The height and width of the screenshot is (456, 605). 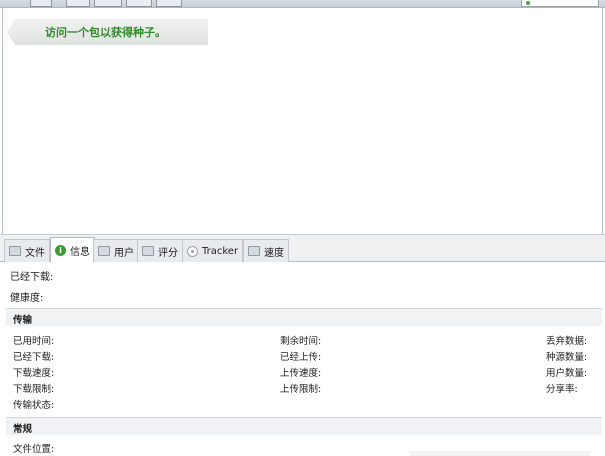 What do you see at coordinates (274, 253) in the screenshot?
I see `tab-label: 速度` at bounding box center [274, 253].